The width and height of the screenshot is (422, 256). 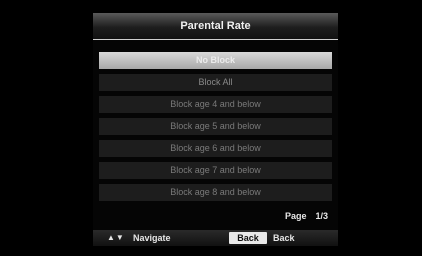 I want to click on option-block-age-4: Block age 4 and below, so click(x=215, y=104).